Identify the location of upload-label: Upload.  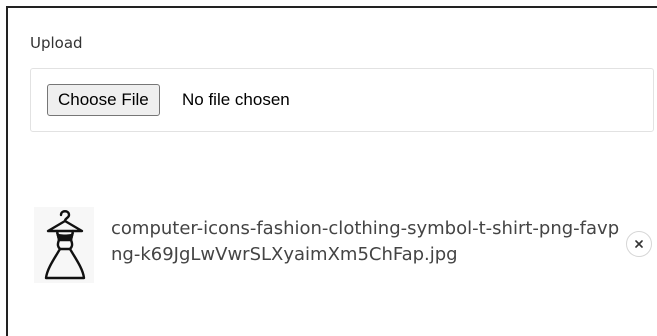
(56, 43).